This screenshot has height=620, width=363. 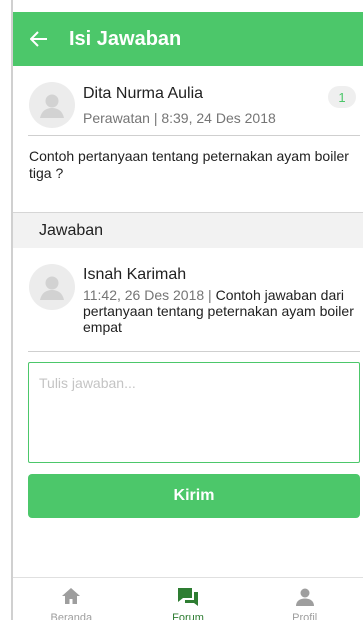 I want to click on nav-item-beranda: Beranda, so click(x=71, y=599).